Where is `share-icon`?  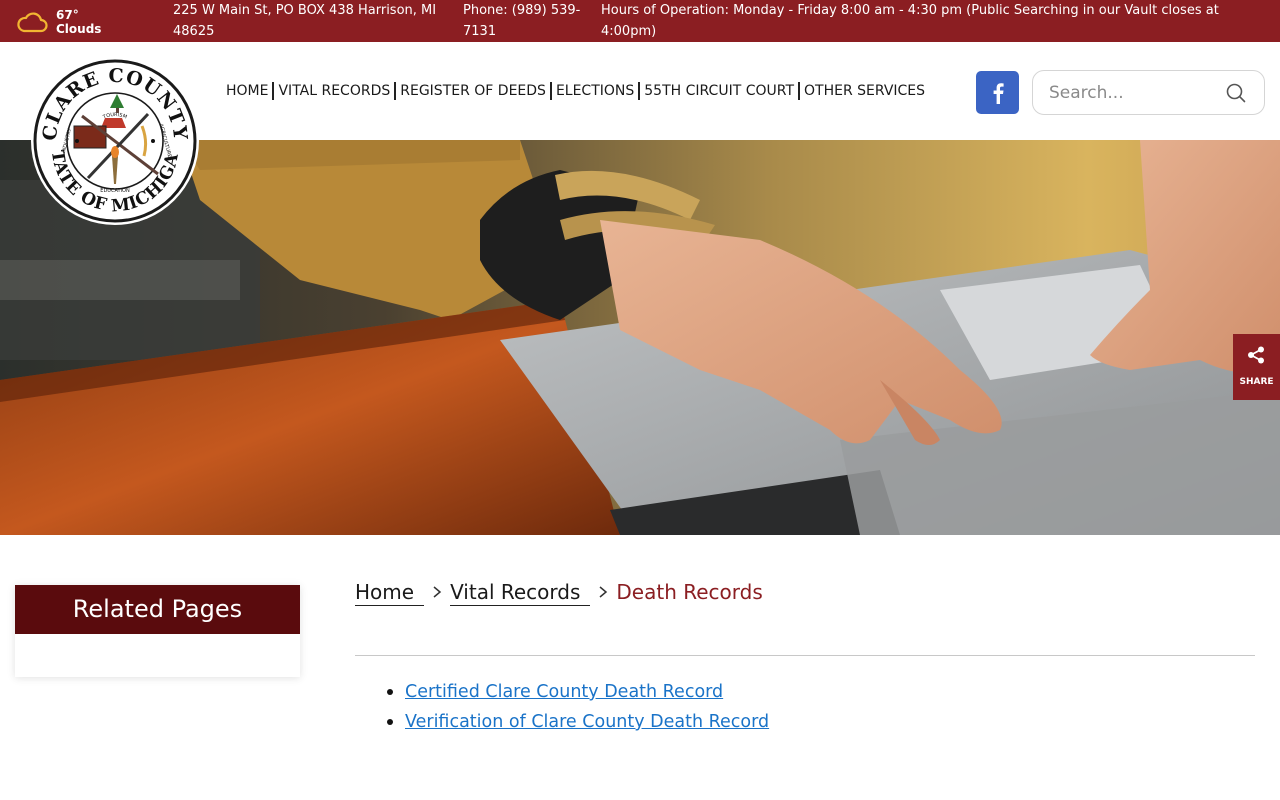
share-icon is located at coordinates (1256, 355).